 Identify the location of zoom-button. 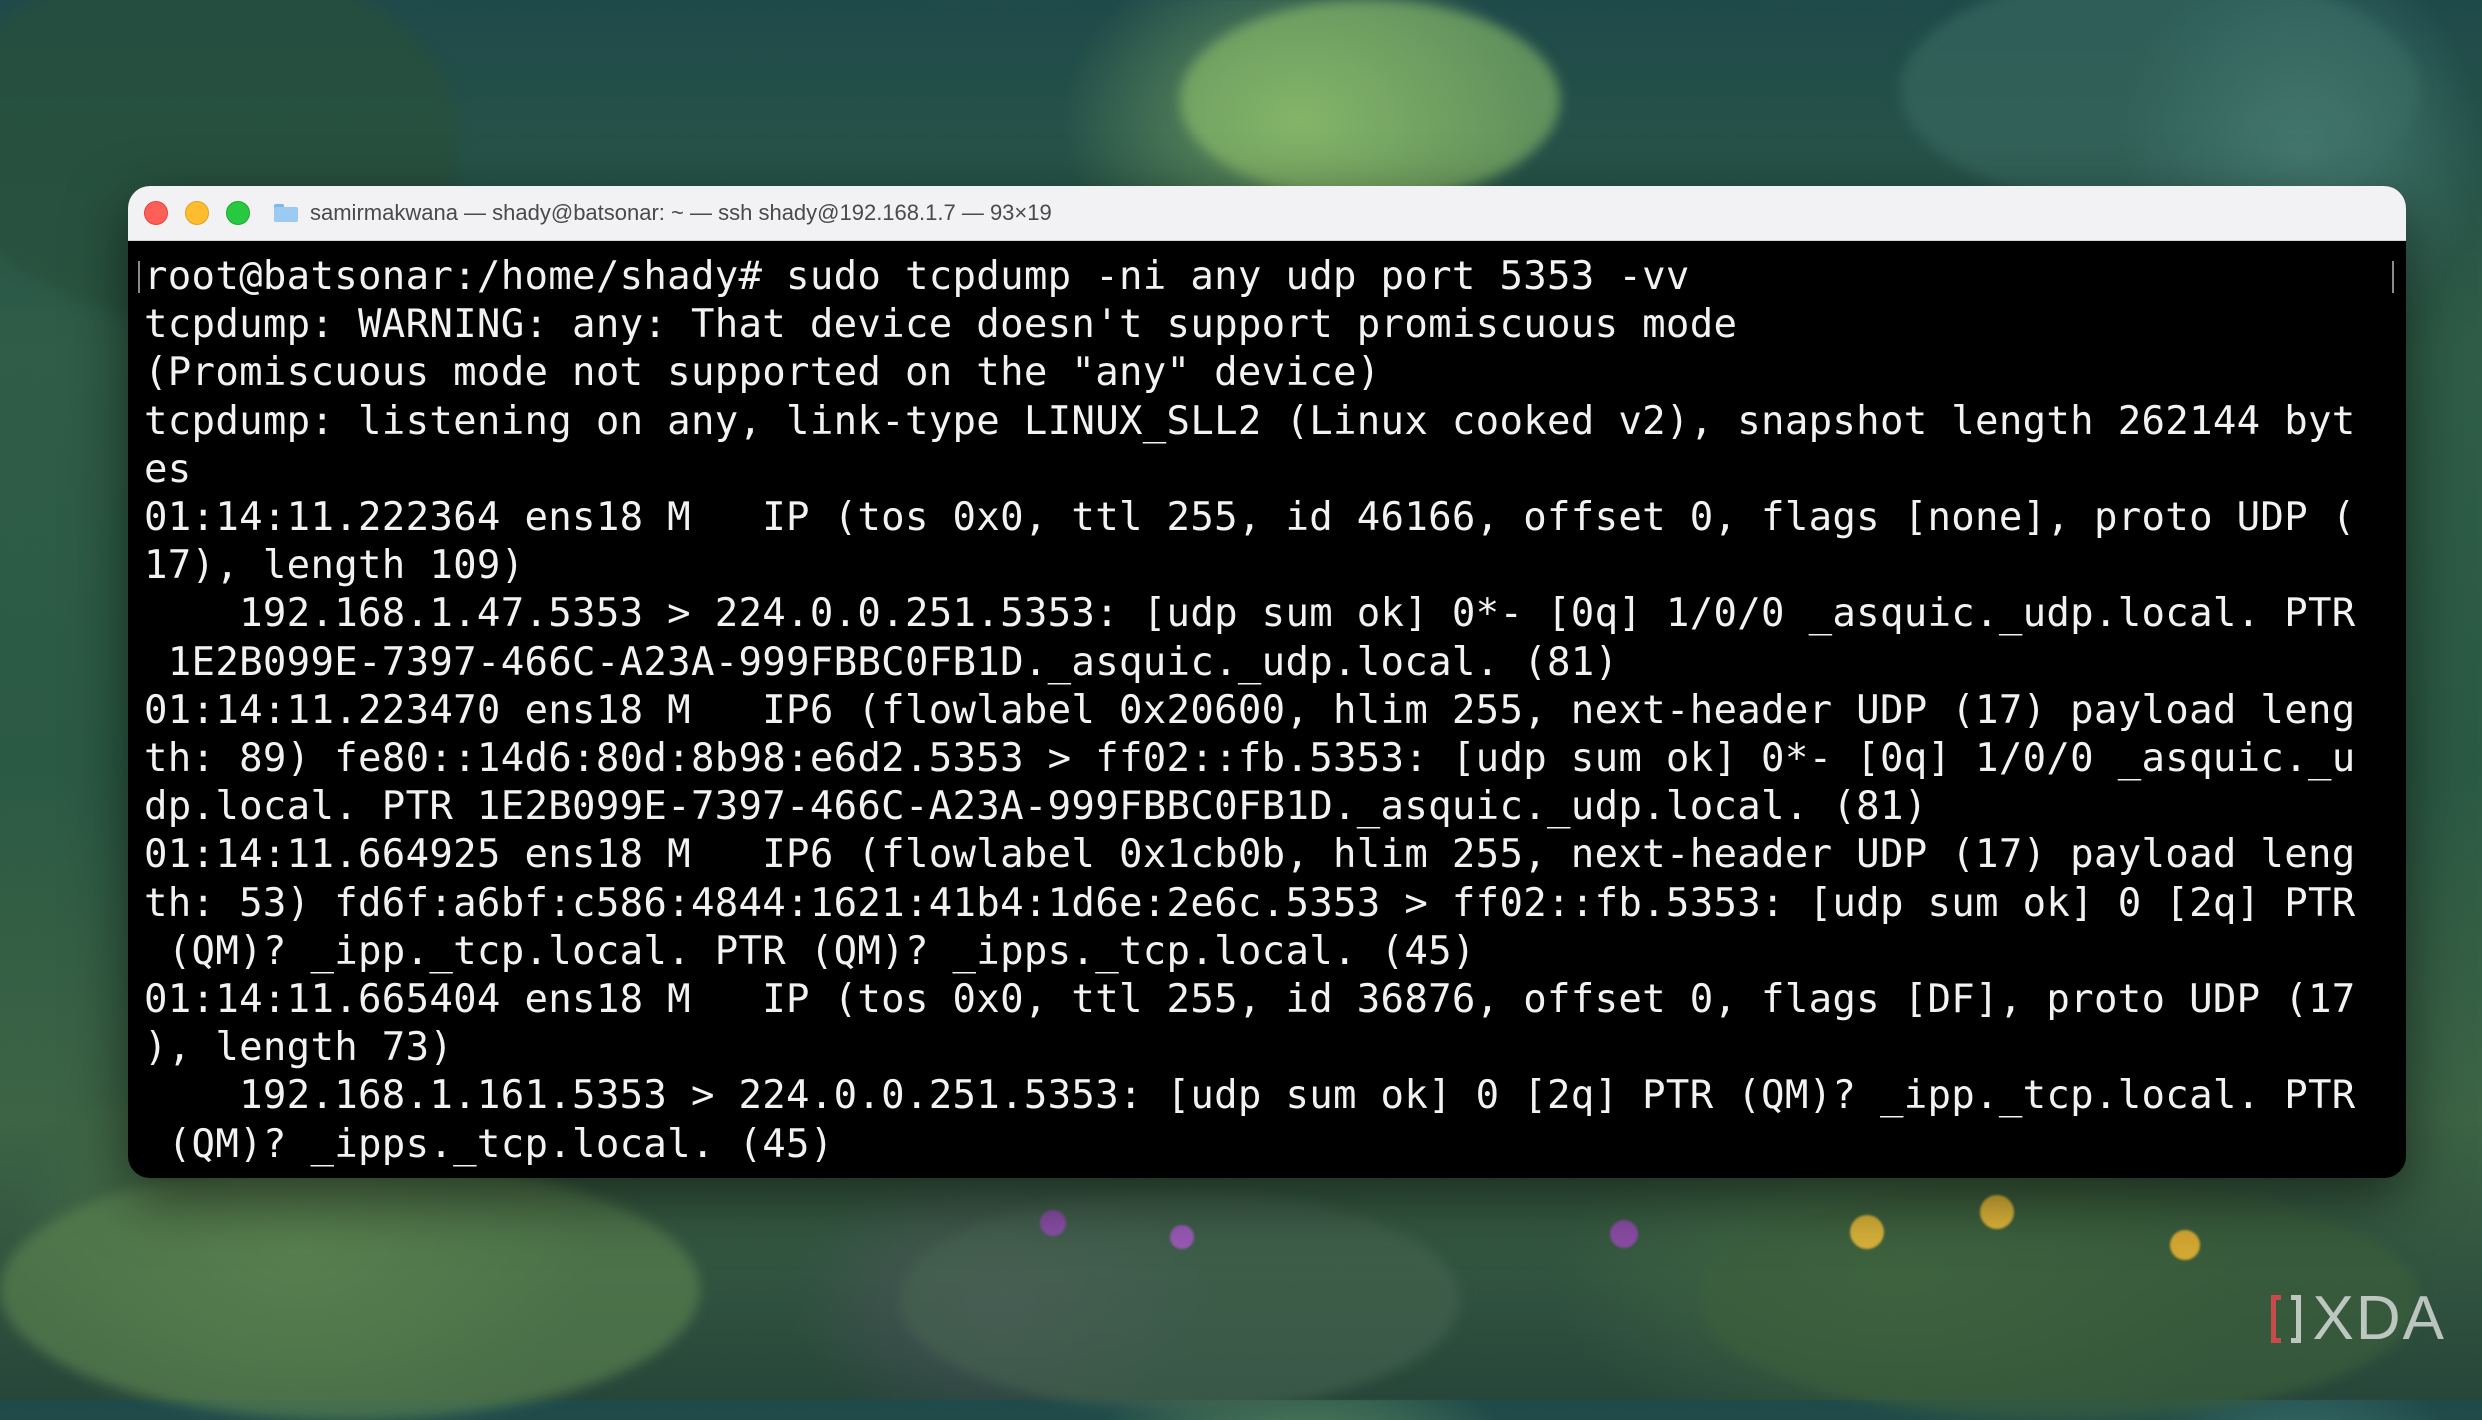
(238, 213).